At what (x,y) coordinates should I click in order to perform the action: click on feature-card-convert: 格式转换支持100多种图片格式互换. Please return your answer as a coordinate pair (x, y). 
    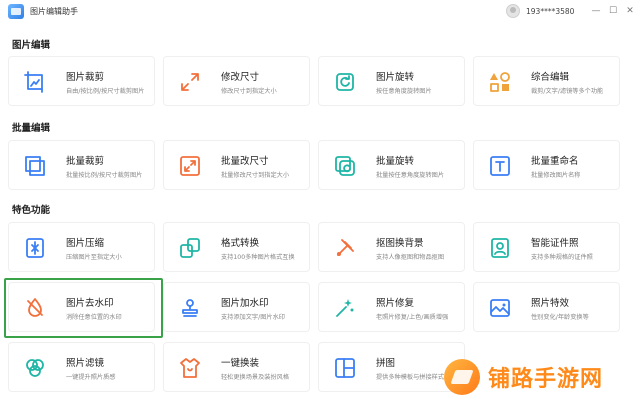
    Looking at the image, I should click on (236, 247).